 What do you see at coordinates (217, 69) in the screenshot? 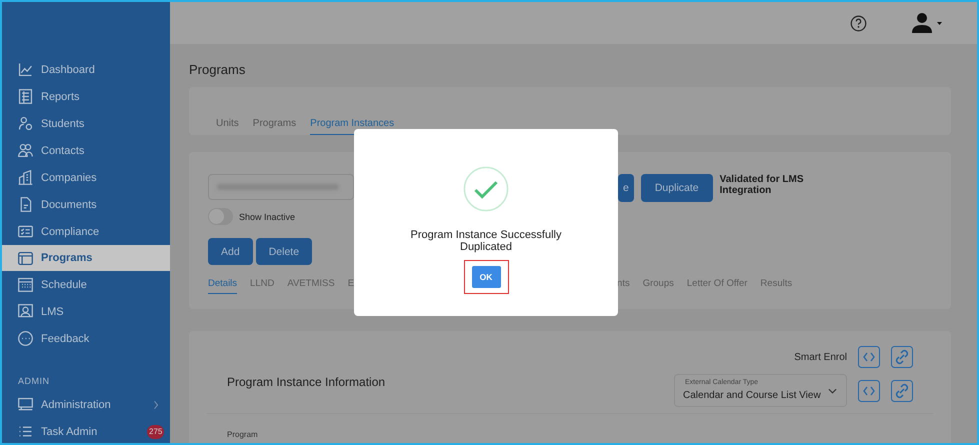
I see `page-title: Programs` at bounding box center [217, 69].